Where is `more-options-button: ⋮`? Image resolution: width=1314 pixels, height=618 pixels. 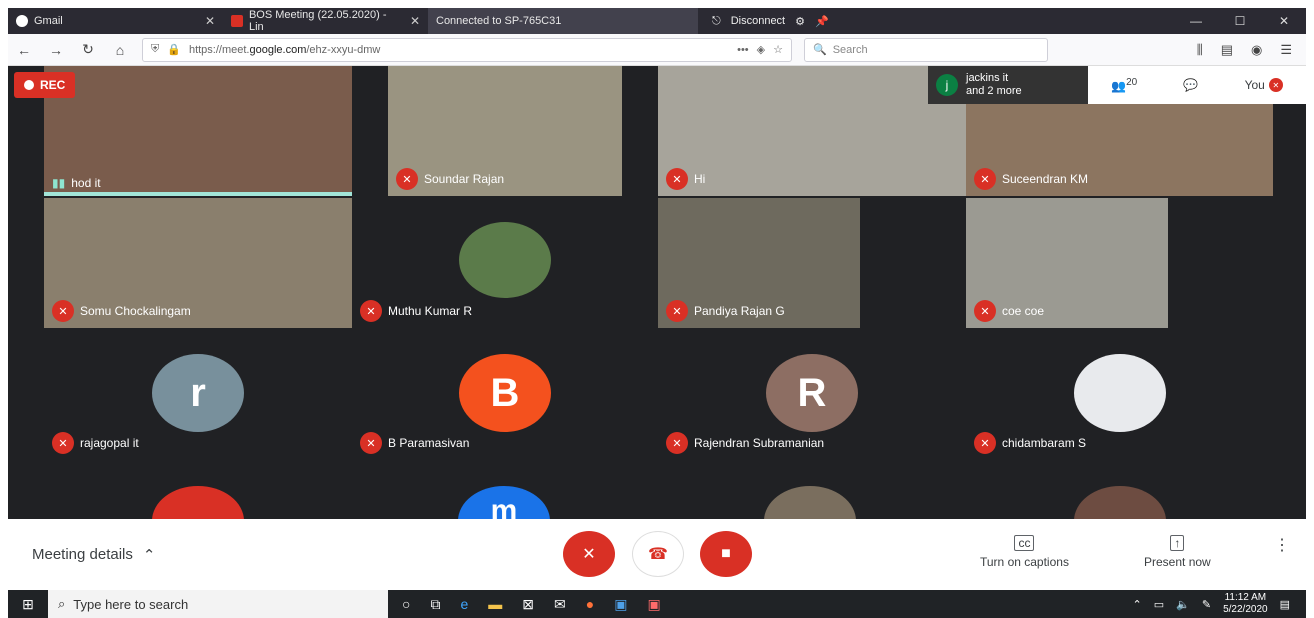 more-options-button: ⋮ is located at coordinates (1282, 545).